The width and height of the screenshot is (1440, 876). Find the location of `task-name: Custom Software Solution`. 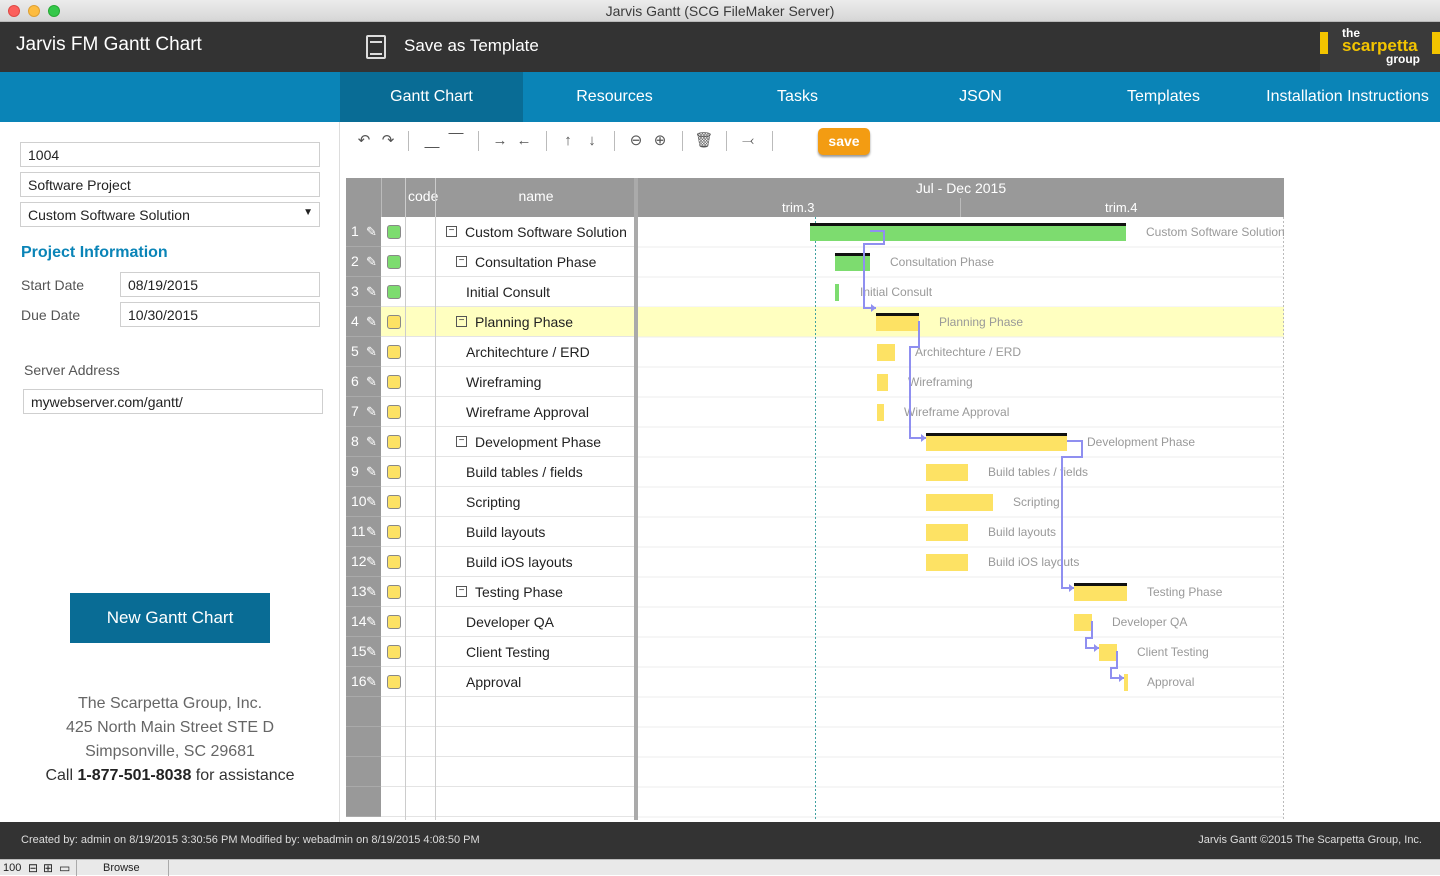

task-name: Custom Software Solution is located at coordinates (546, 232).